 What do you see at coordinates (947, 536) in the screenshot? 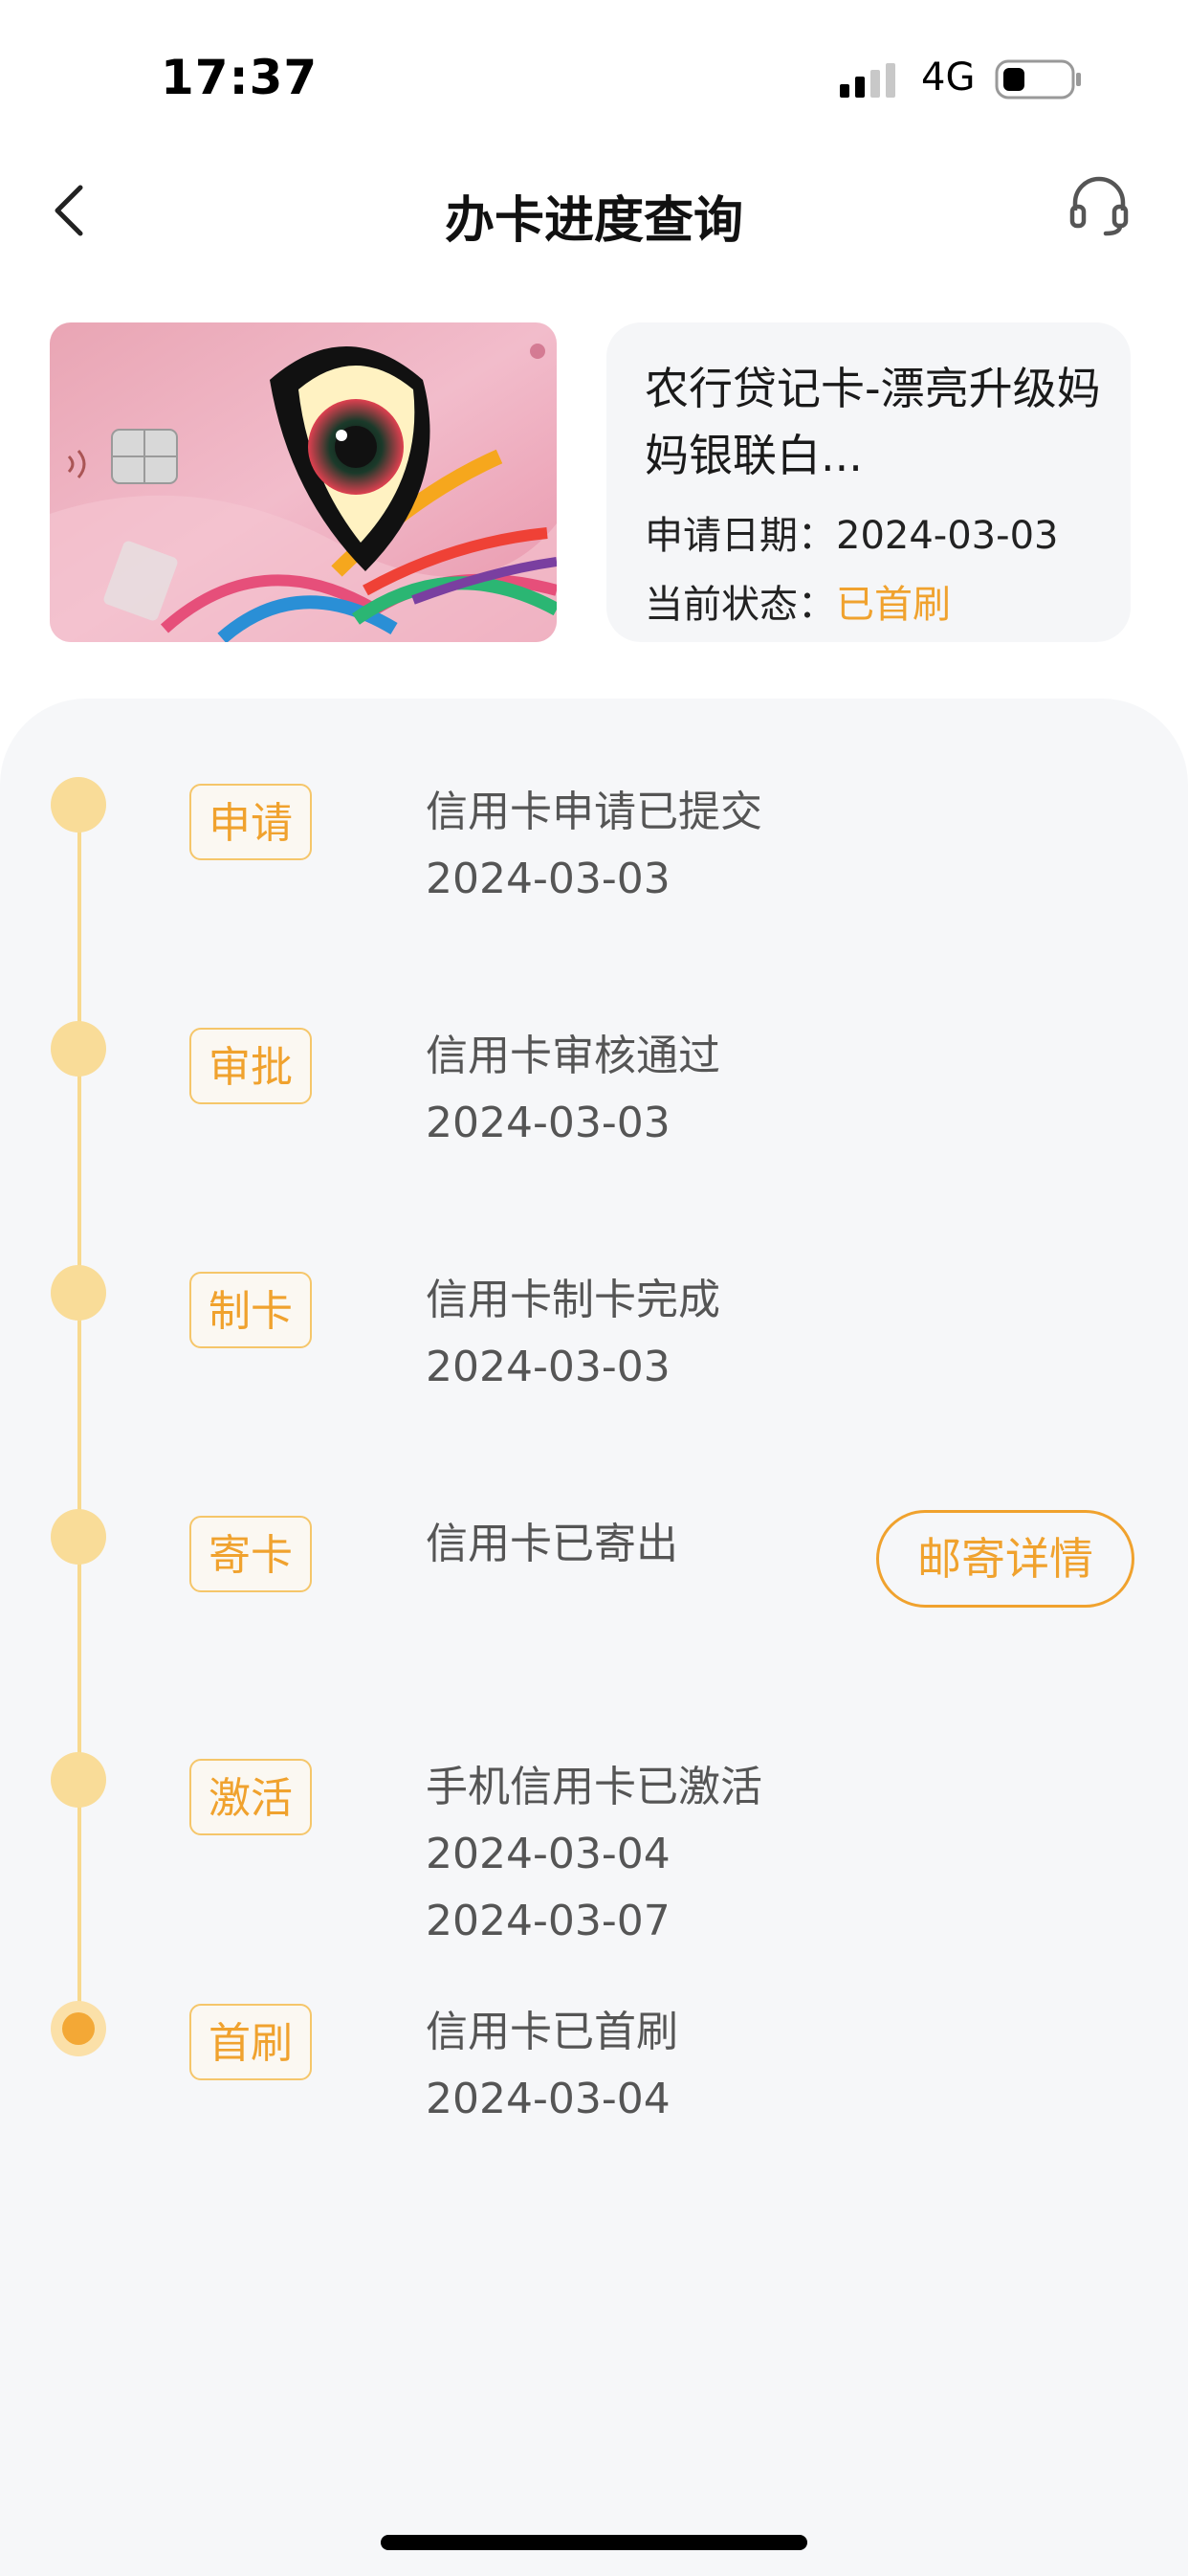
I see `apply-date-value: 2024-03-03` at bounding box center [947, 536].